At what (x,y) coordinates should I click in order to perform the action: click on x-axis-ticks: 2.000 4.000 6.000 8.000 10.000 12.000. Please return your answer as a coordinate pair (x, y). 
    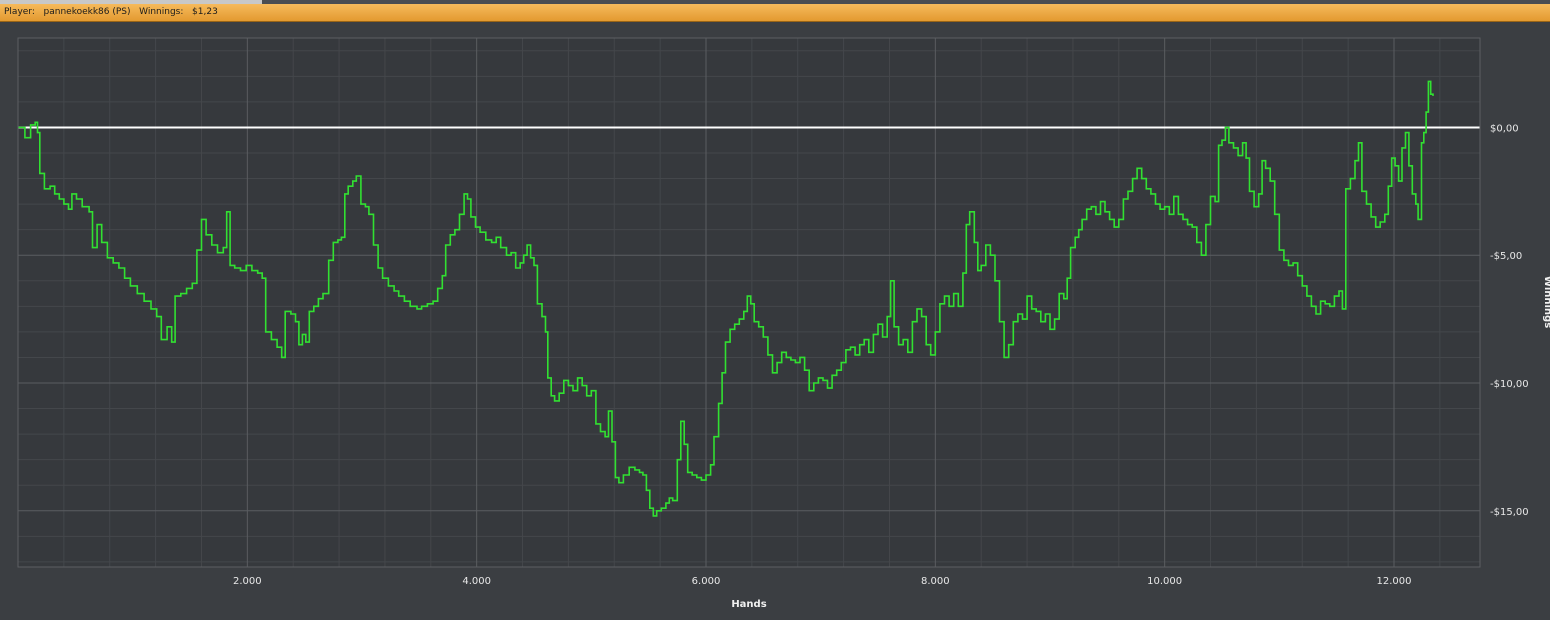
    Looking at the image, I should click on (822, 581).